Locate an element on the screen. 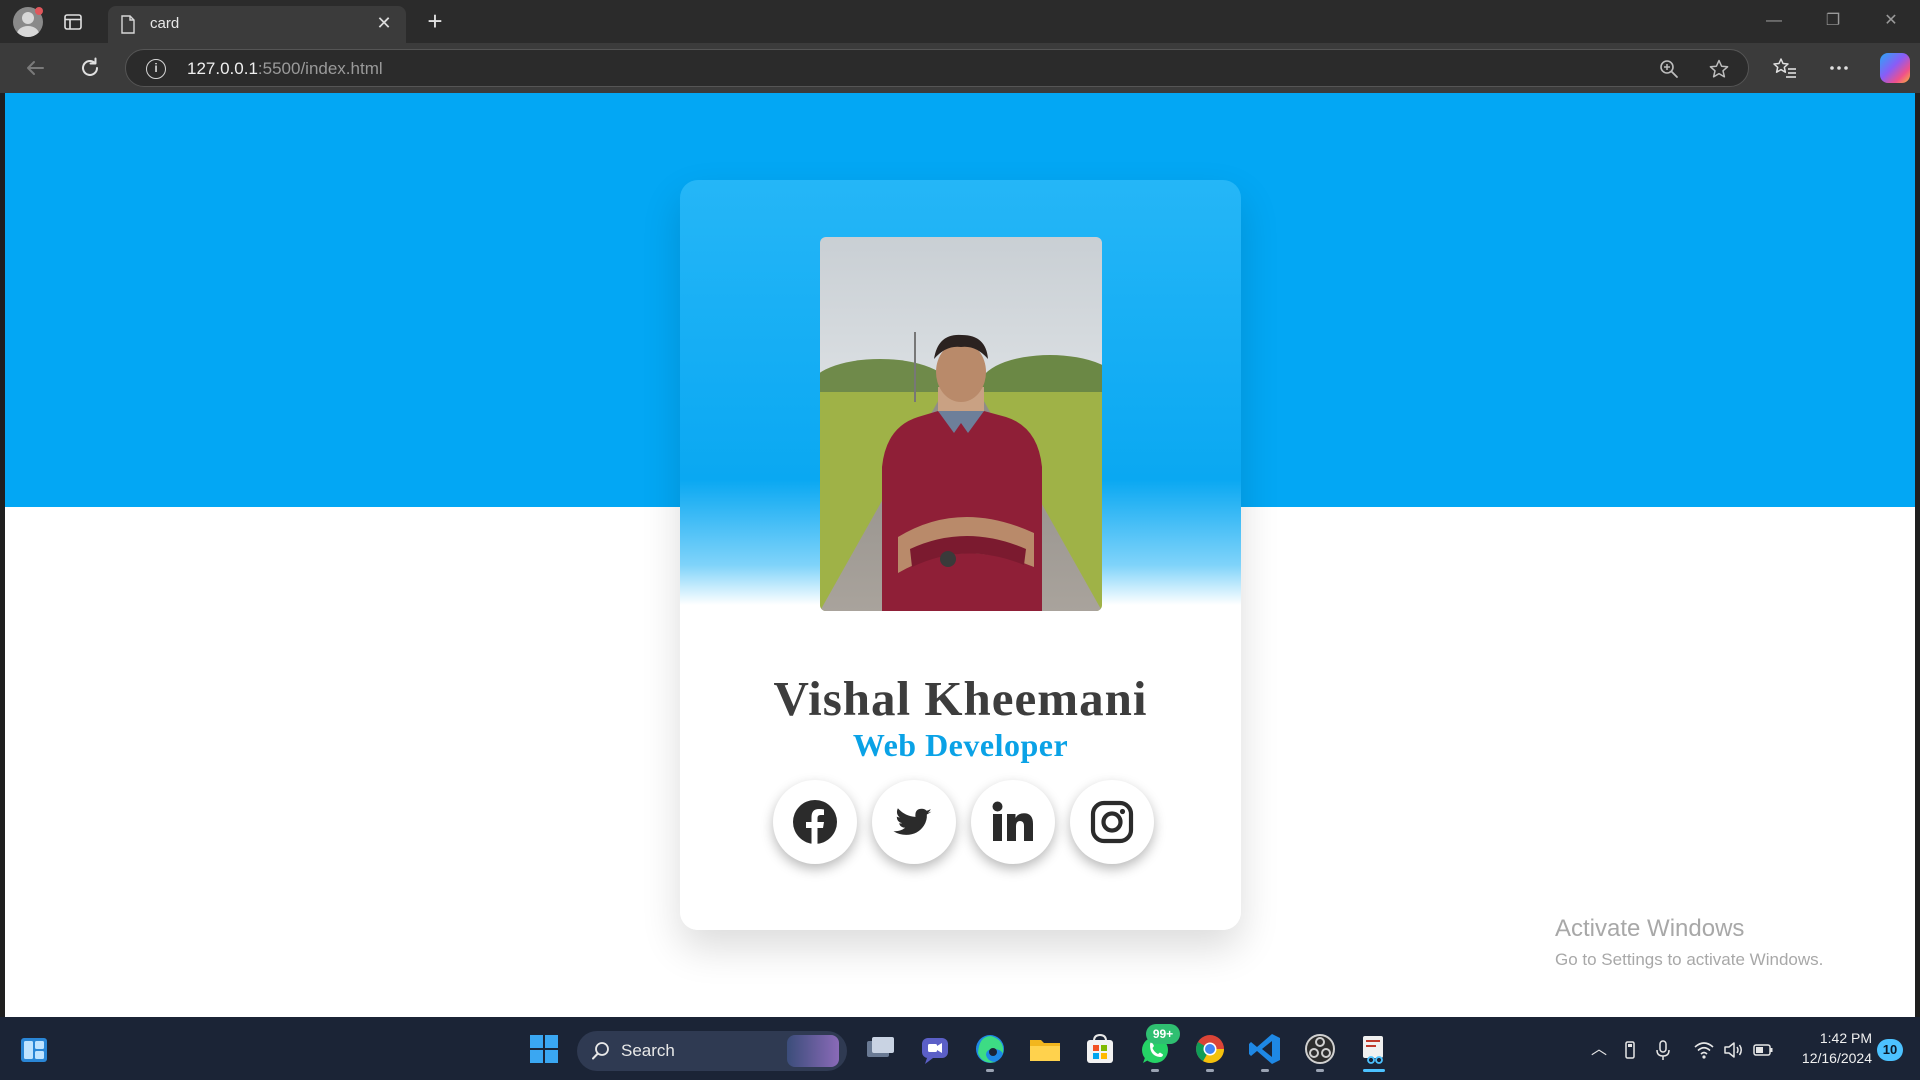 The height and width of the screenshot is (1080, 1920). linkedin-icon is located at coordinates (1012, 821).